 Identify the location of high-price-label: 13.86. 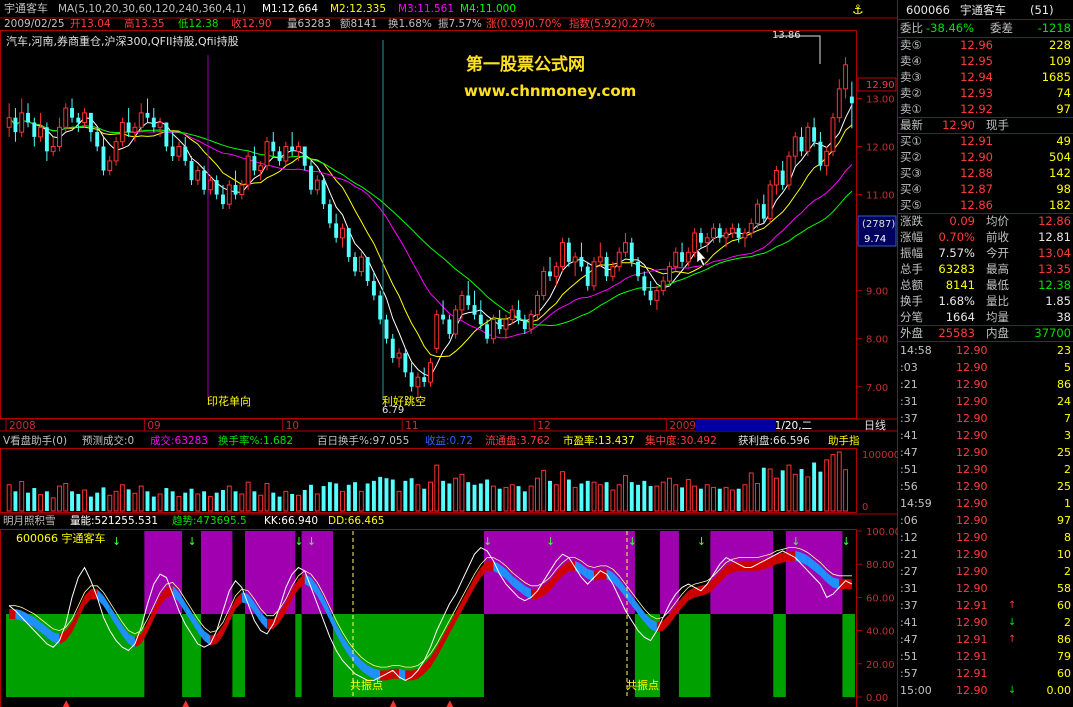
(786, 35).